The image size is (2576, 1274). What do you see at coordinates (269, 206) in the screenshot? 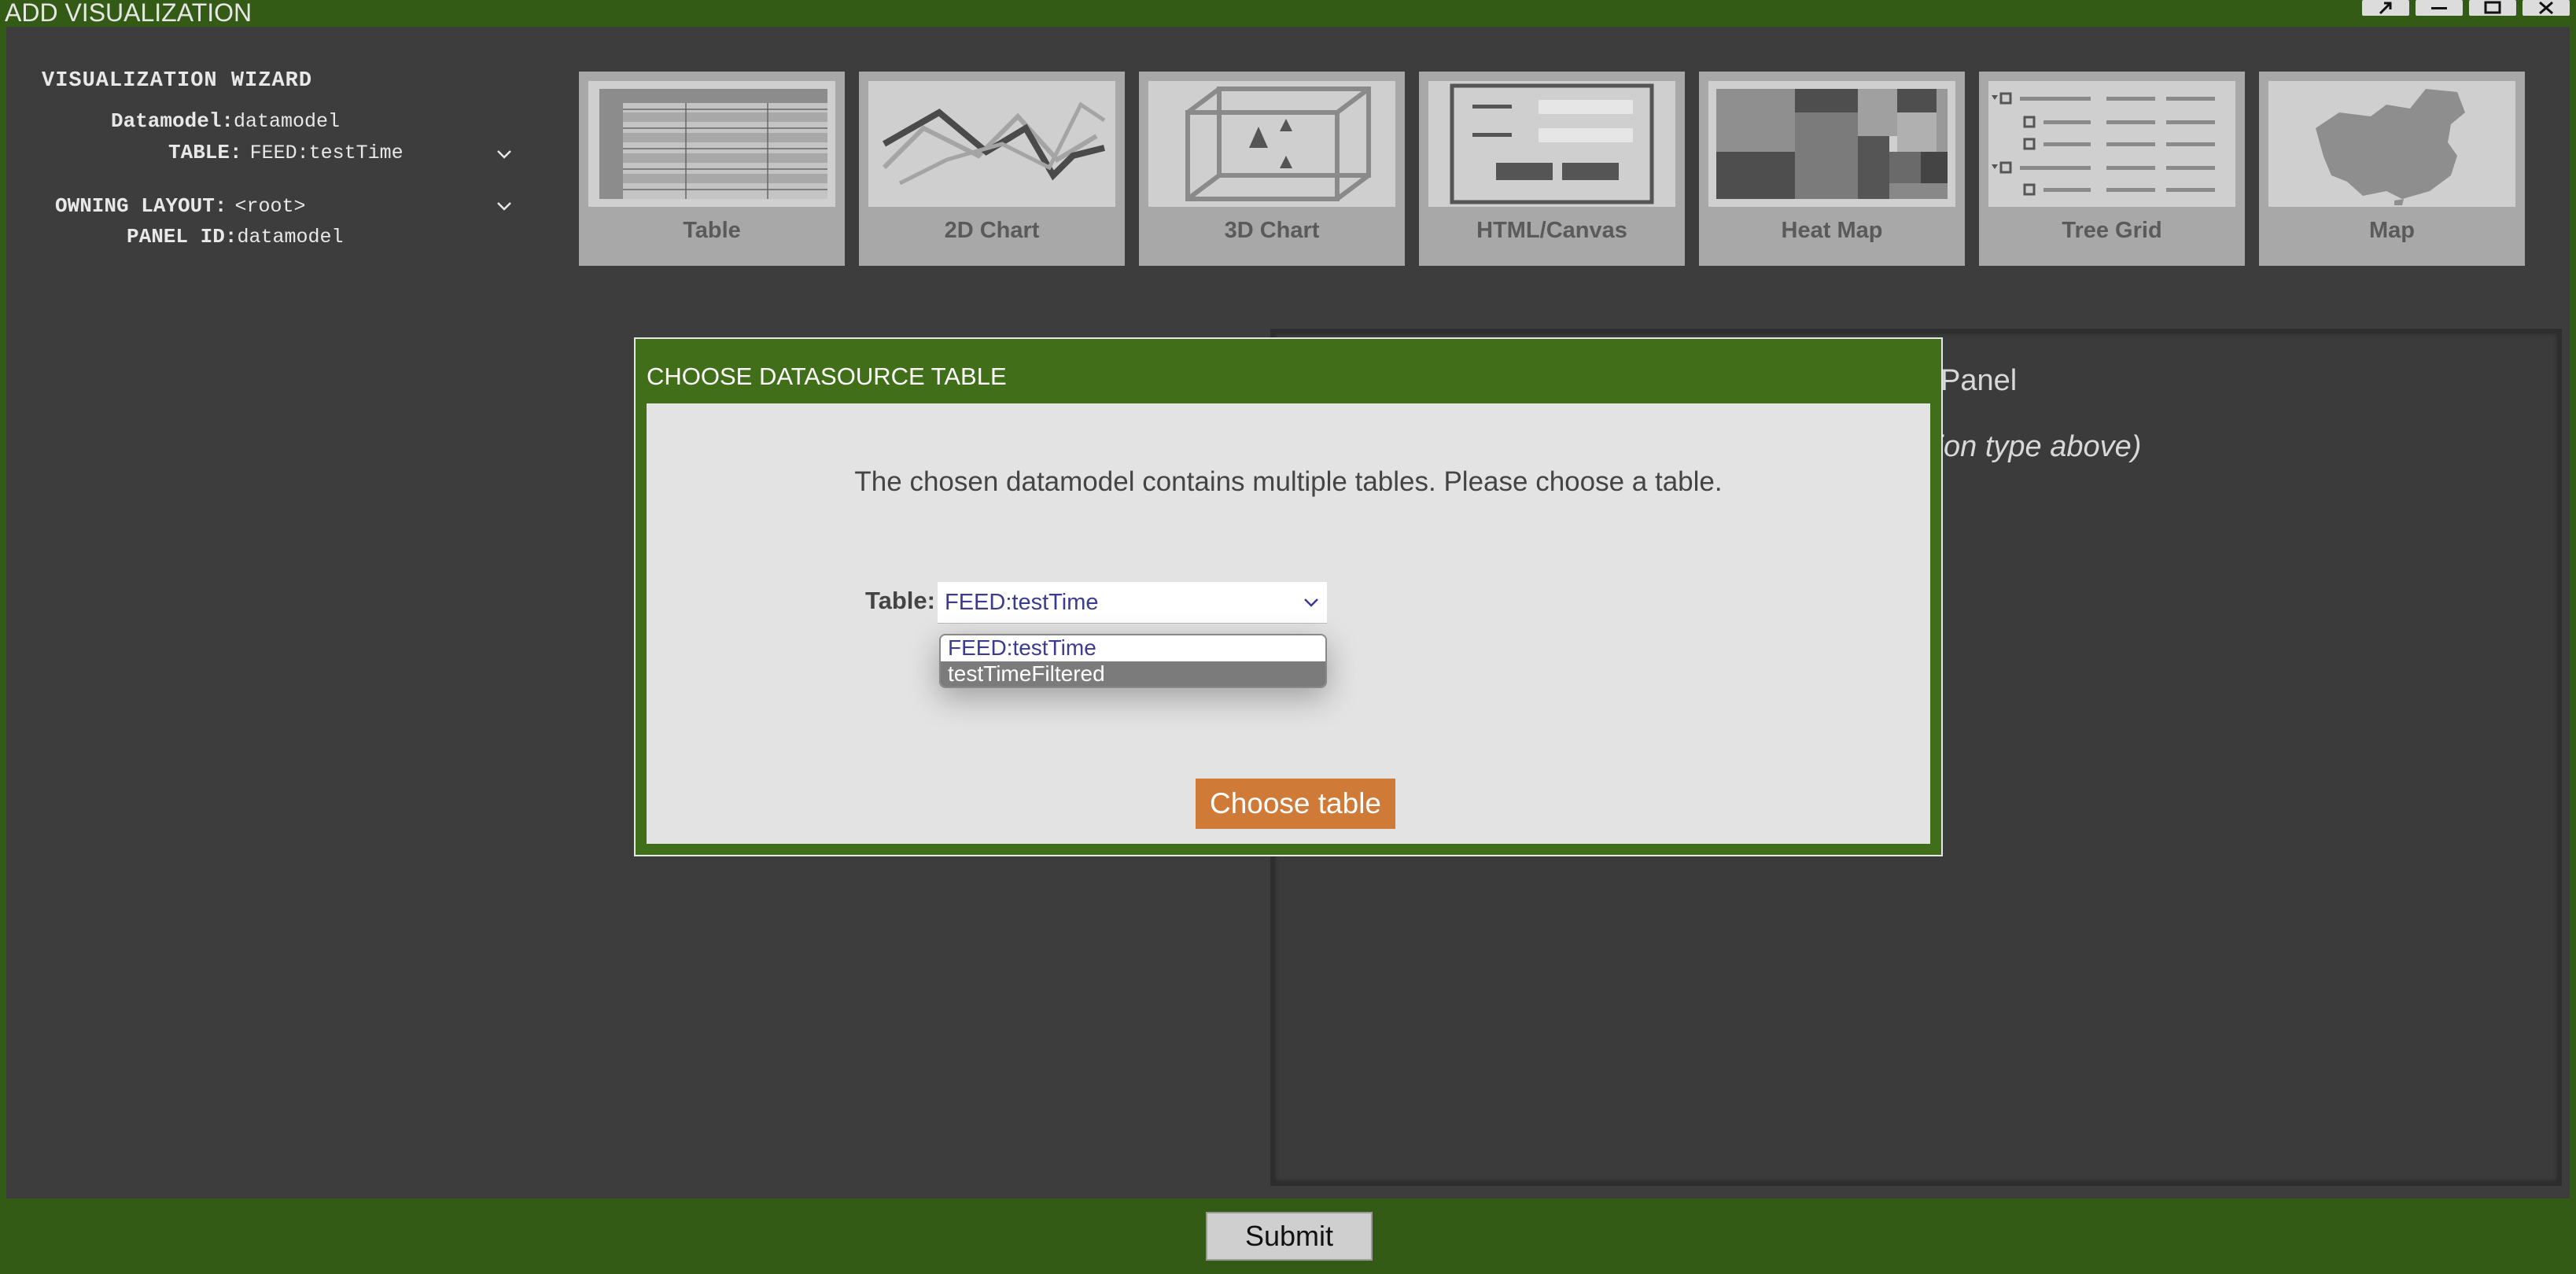
I see `owning-layout-value: <root>` at bounding box center [269, 206].